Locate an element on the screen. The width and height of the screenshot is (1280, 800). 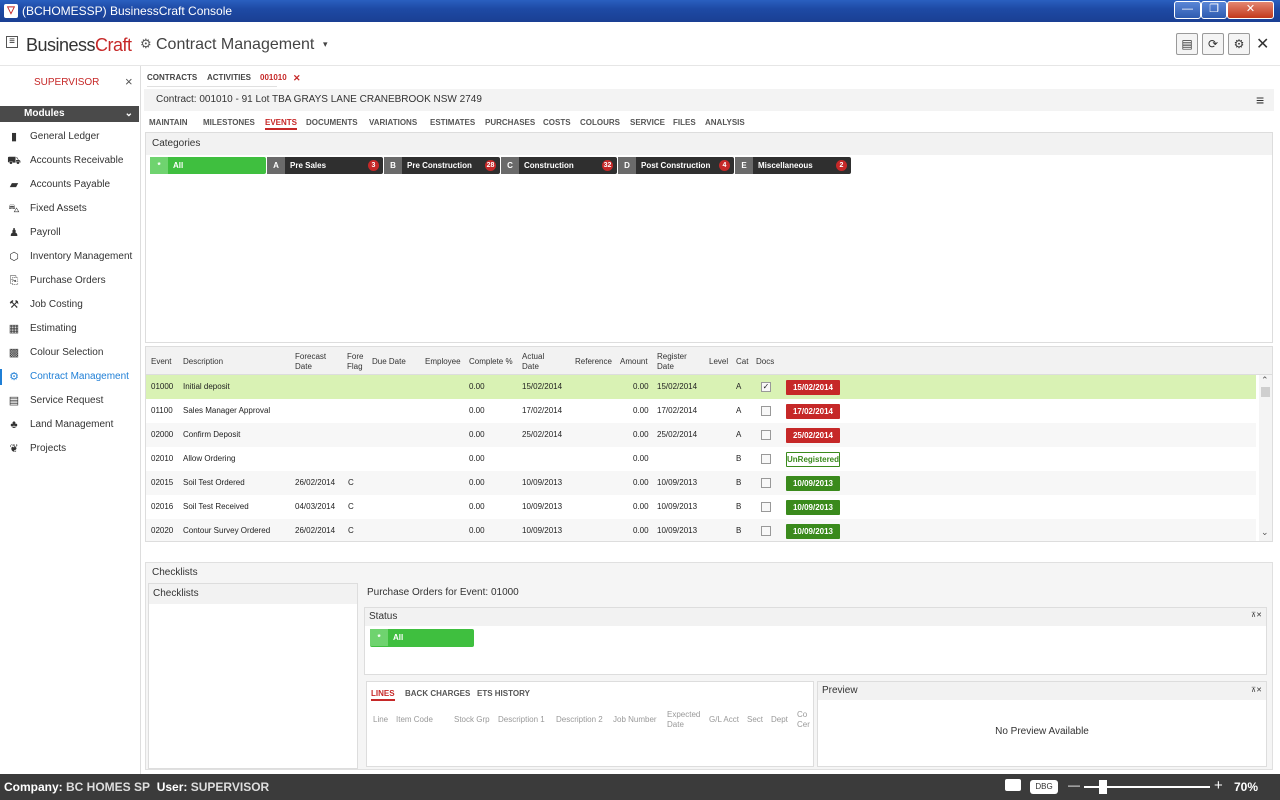
tab-contracts: CONTRACTS is located at coordinates (172, 77).